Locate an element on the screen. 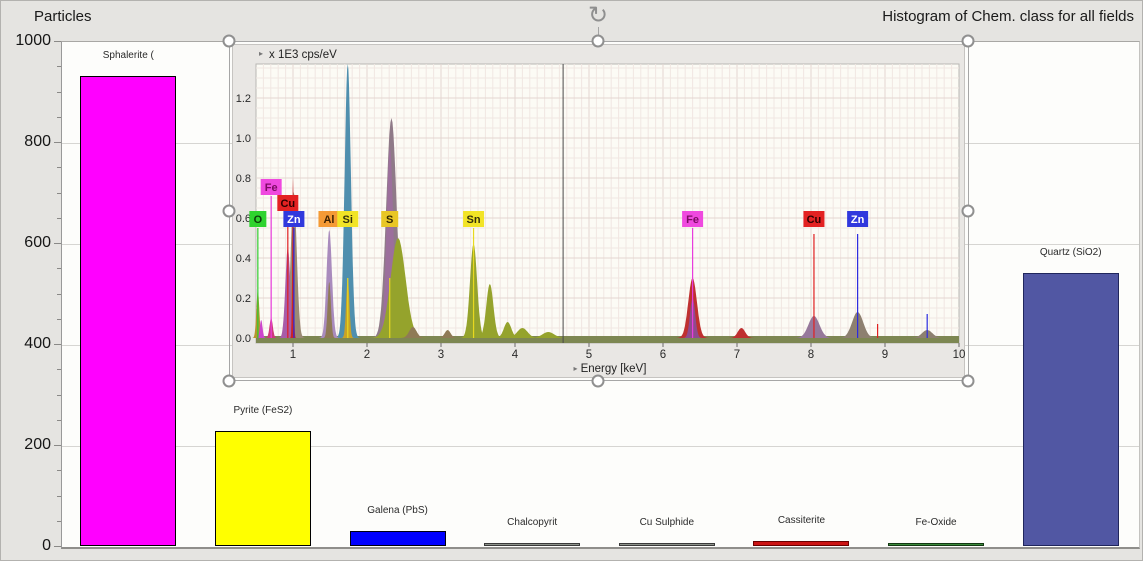 This screenshot has height=561, width=1143. x-axis-tick-label: 10 is located at coordinates (959, 355).